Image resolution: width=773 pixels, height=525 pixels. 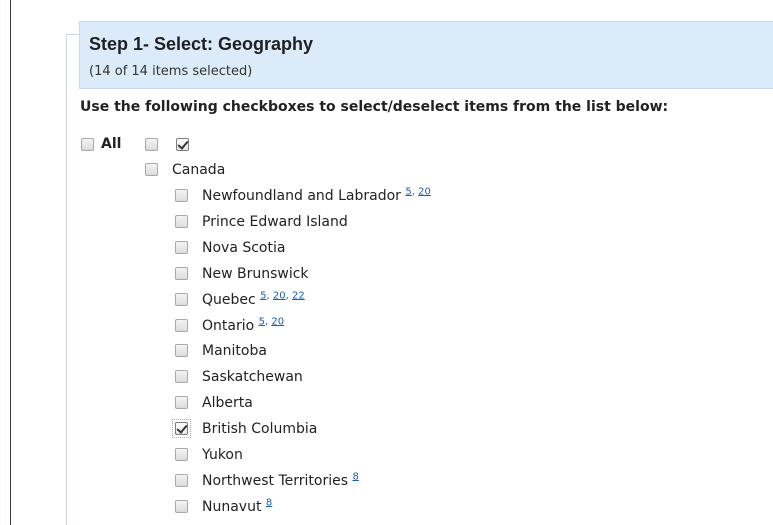 I want to click on level-1-checkbox, so click(x=151, y=144).